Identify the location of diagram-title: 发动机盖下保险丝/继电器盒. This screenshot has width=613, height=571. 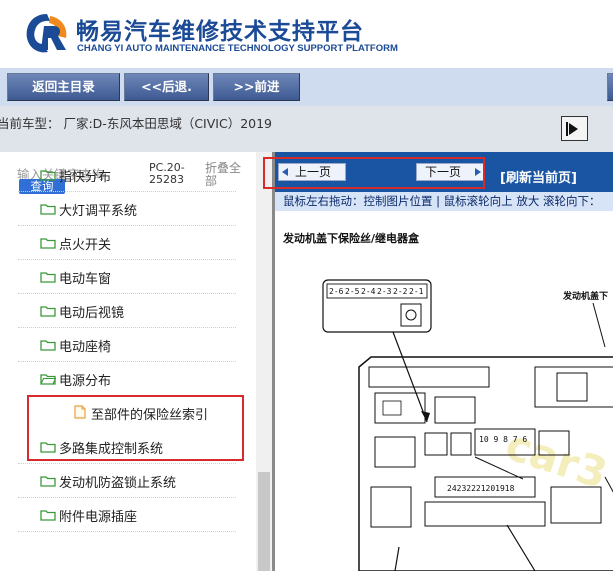
(351, 238).